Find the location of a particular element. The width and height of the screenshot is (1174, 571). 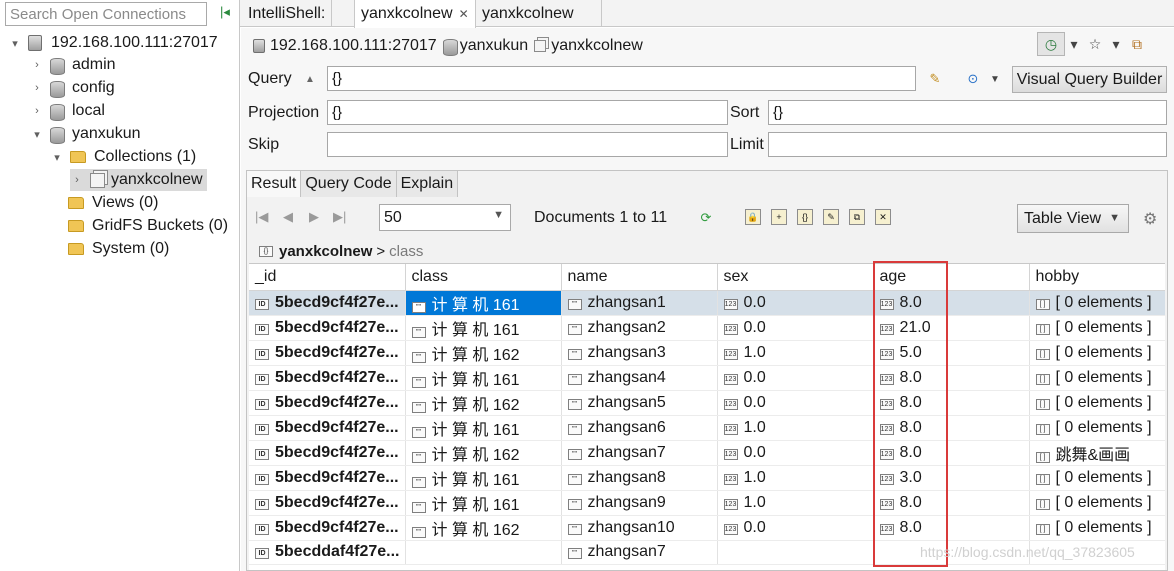

tree-node-db-admin: › admin is located at coordinates (73, 65).